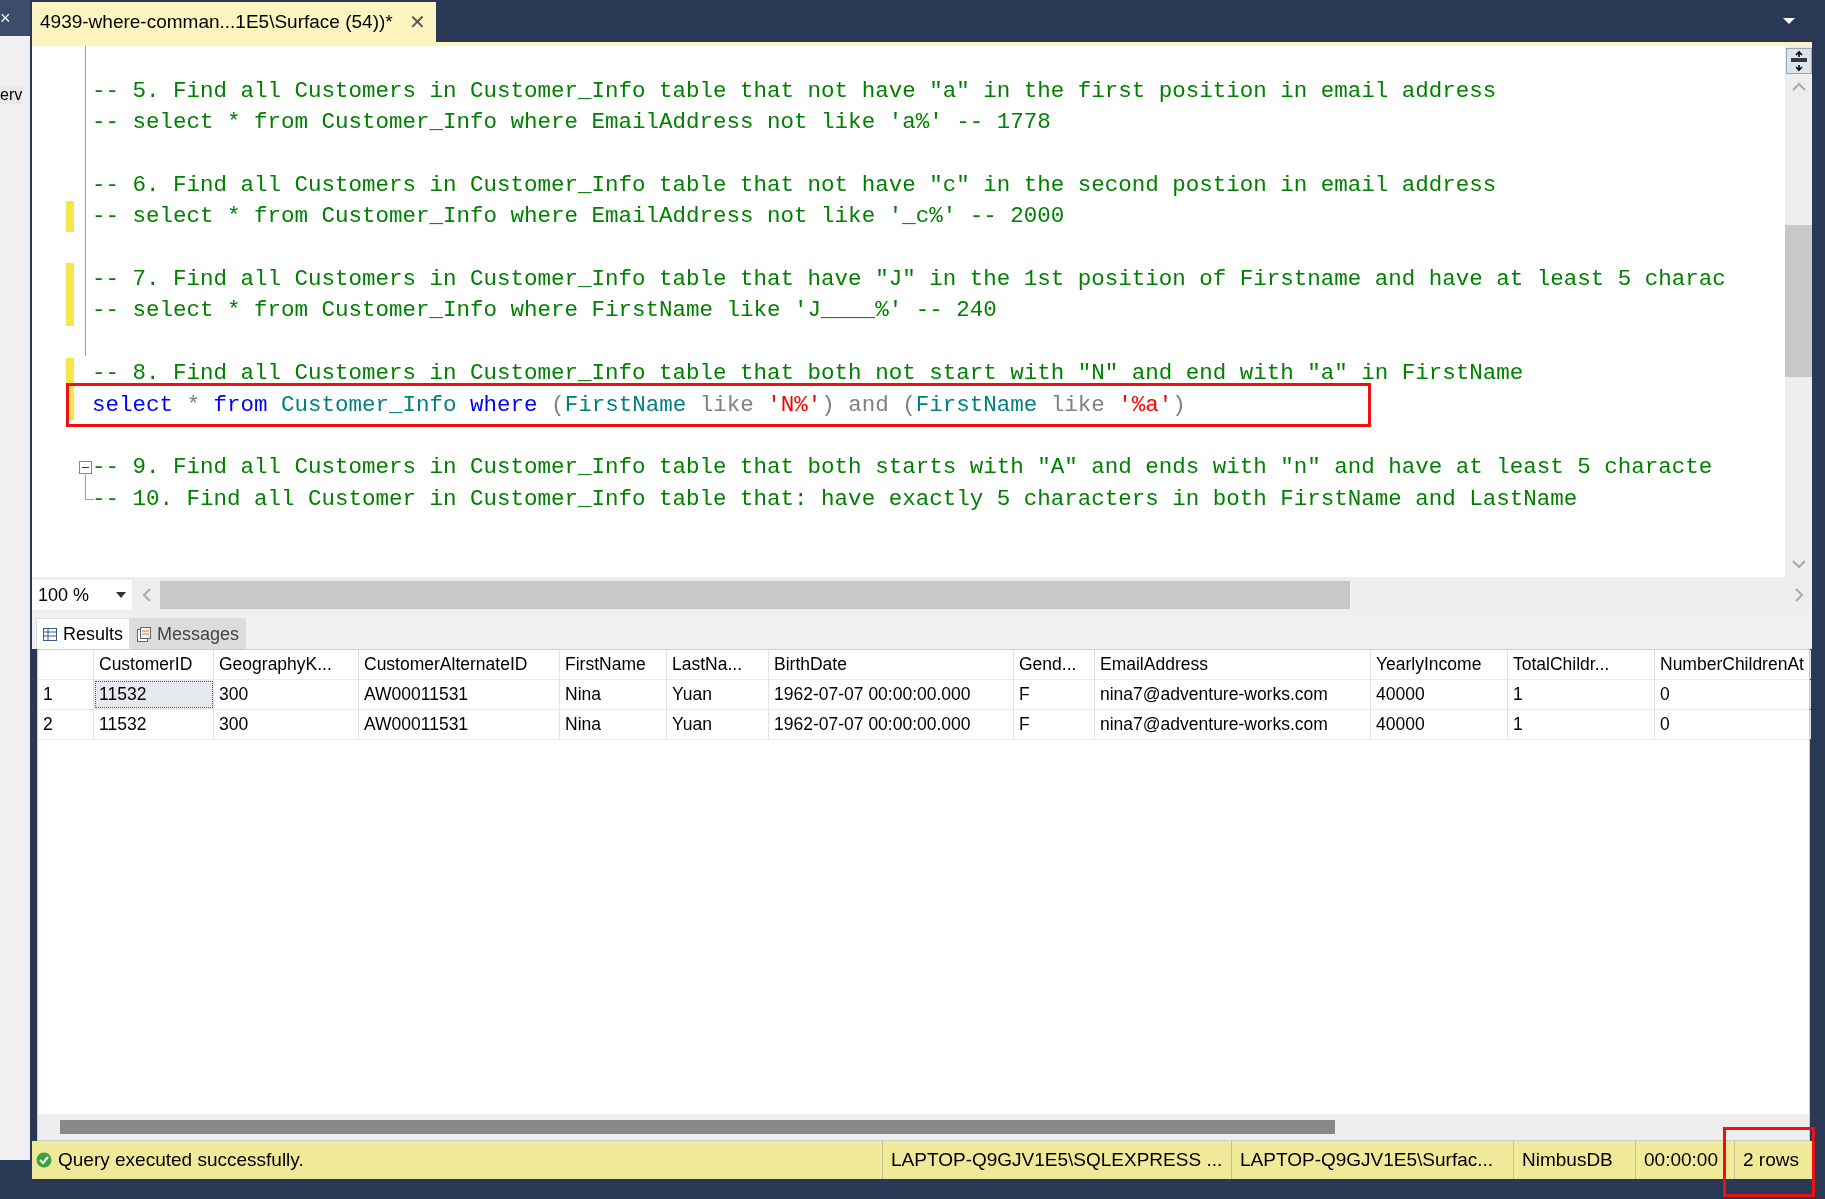  I want to click on dropdown-icon, so click(1789, 21).